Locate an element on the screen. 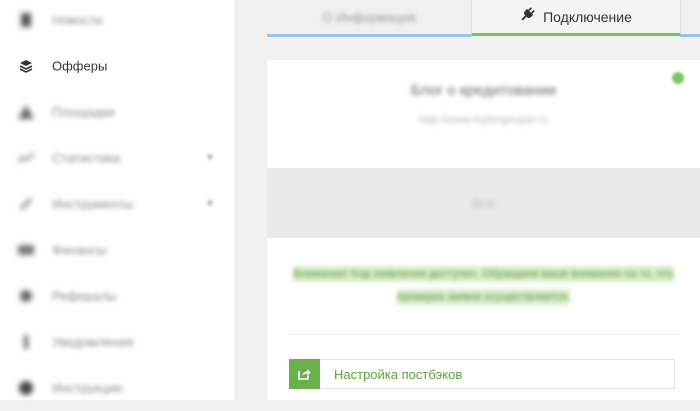  tab-information: О Информация is located at coordinates (369, 18).